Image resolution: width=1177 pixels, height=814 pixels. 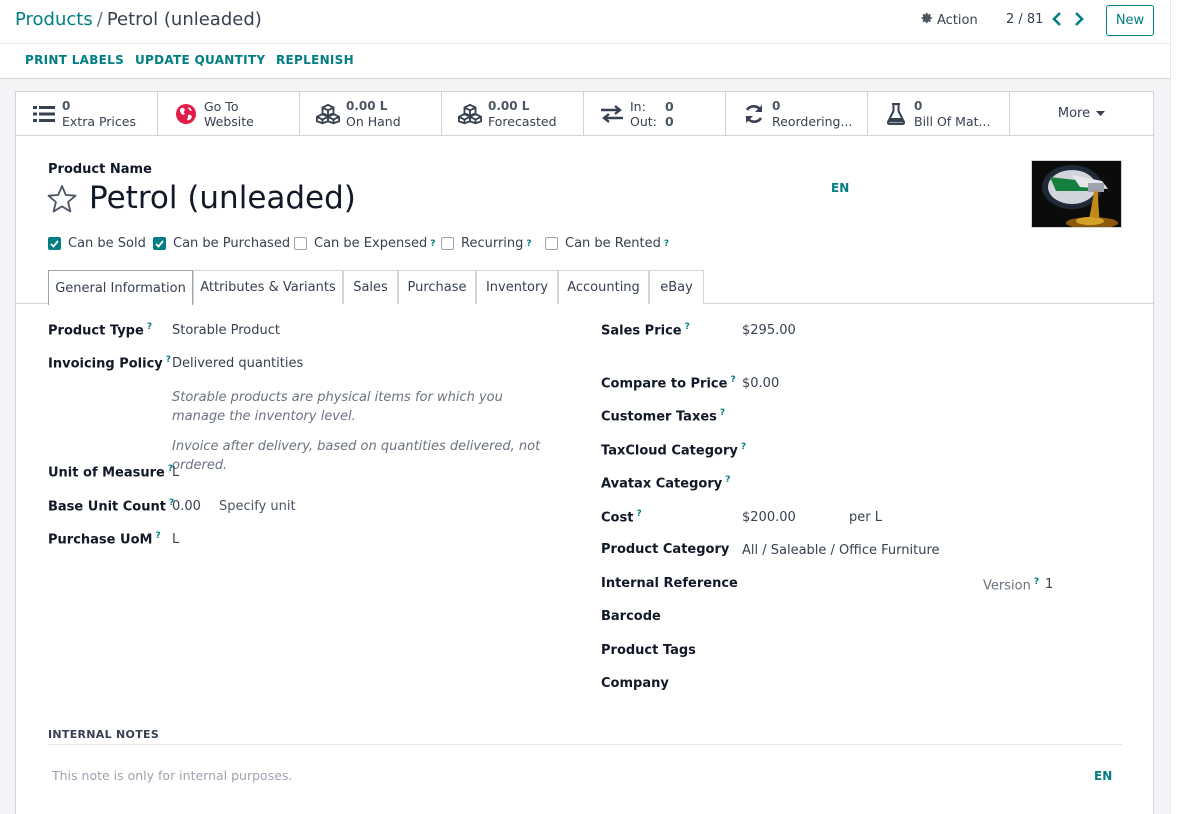 What do you see at coordinates (104, 734) in the screenshot?
I see `internal-notes-title: INTERNAL NOTES` at bounding box center [104, 734].